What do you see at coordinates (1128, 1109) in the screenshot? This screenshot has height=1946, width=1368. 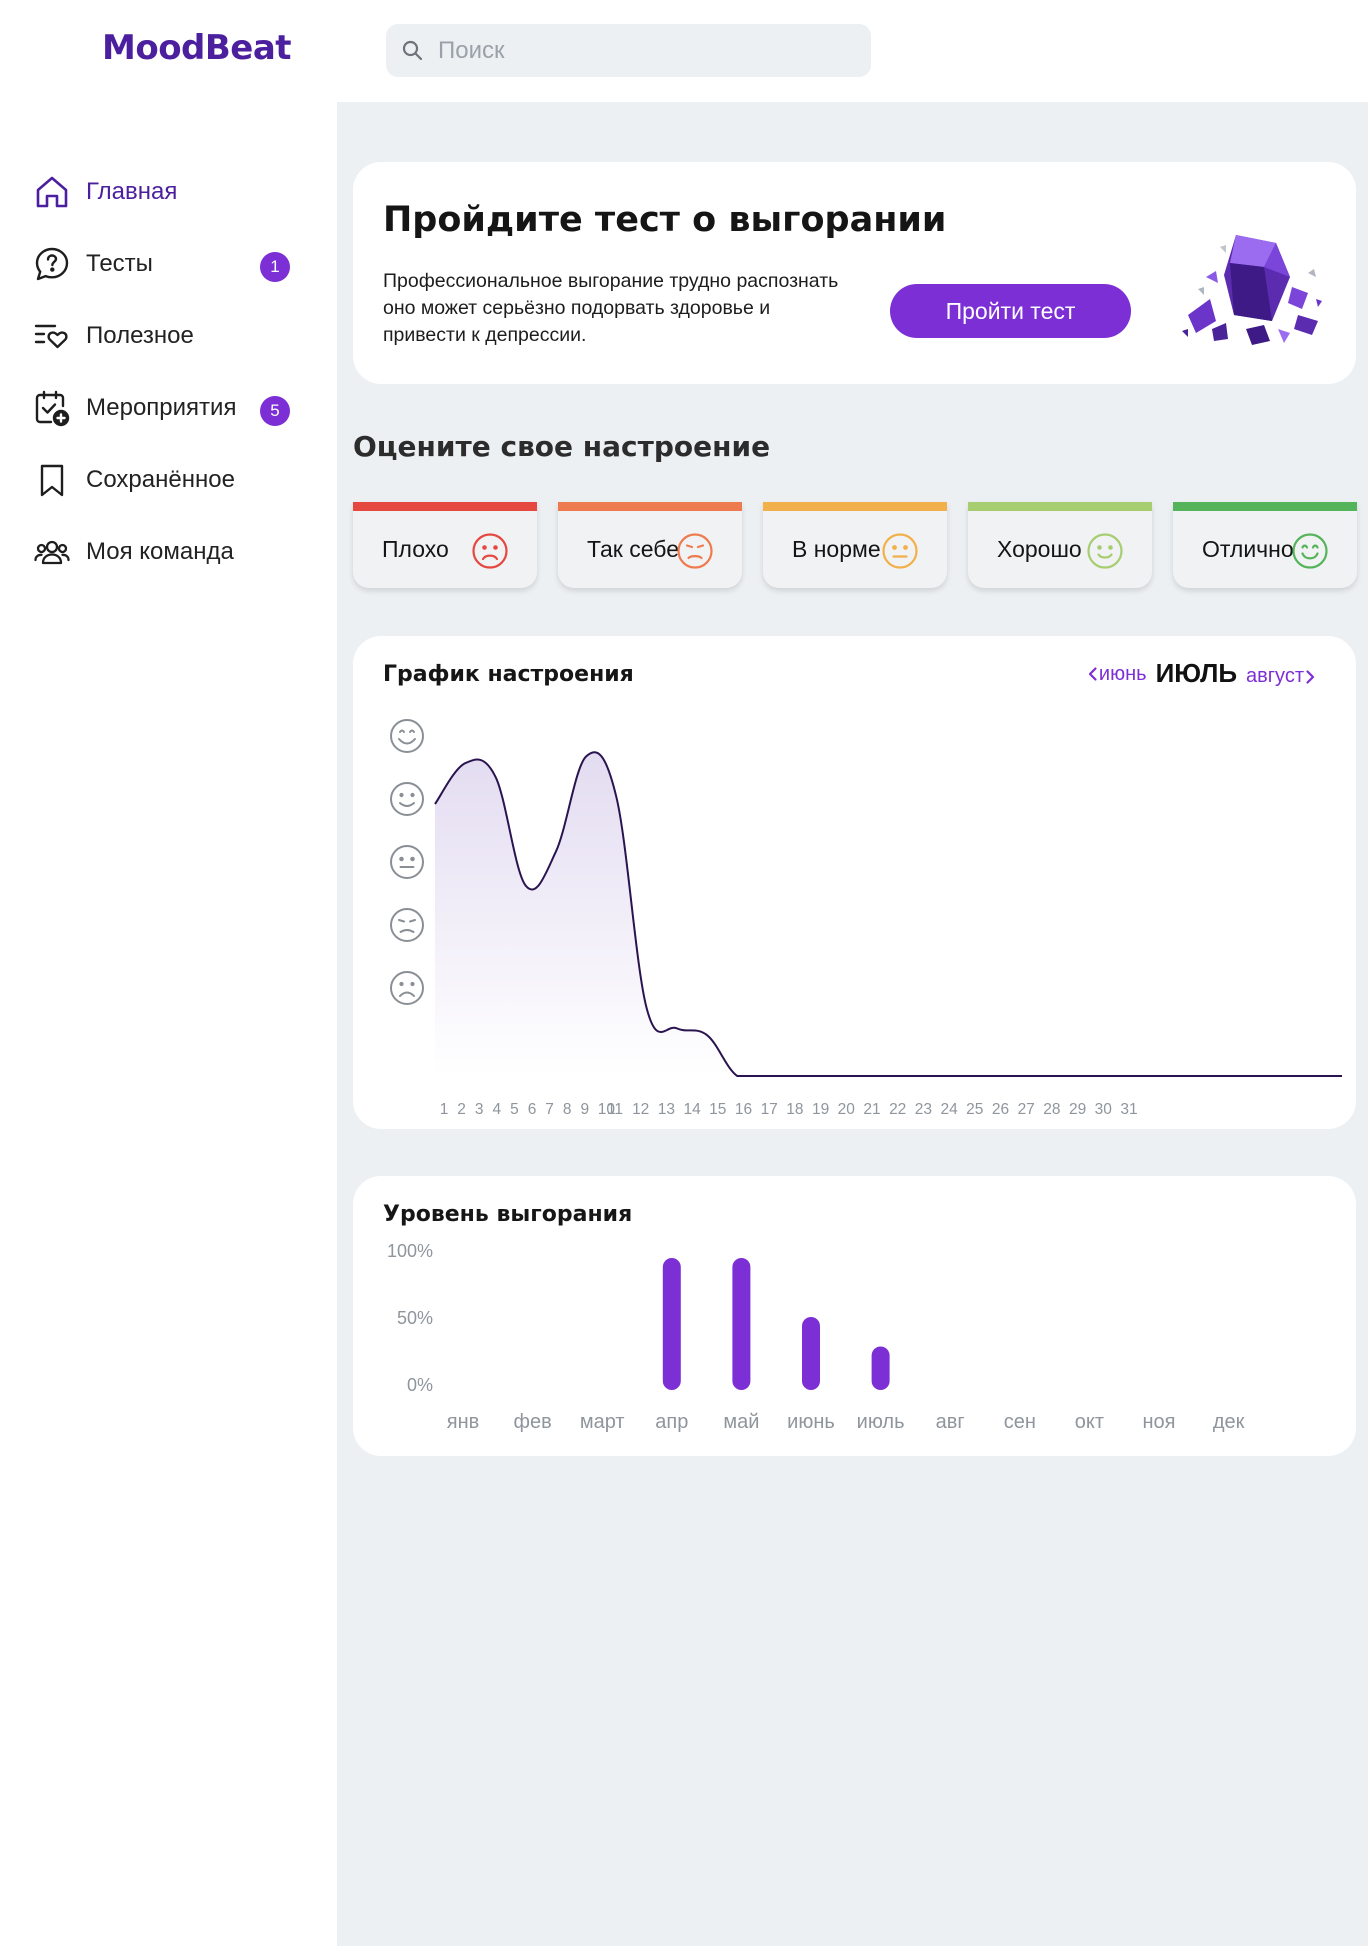 I see `x-tick-label: 31` at bounding box center [1128, 1109].